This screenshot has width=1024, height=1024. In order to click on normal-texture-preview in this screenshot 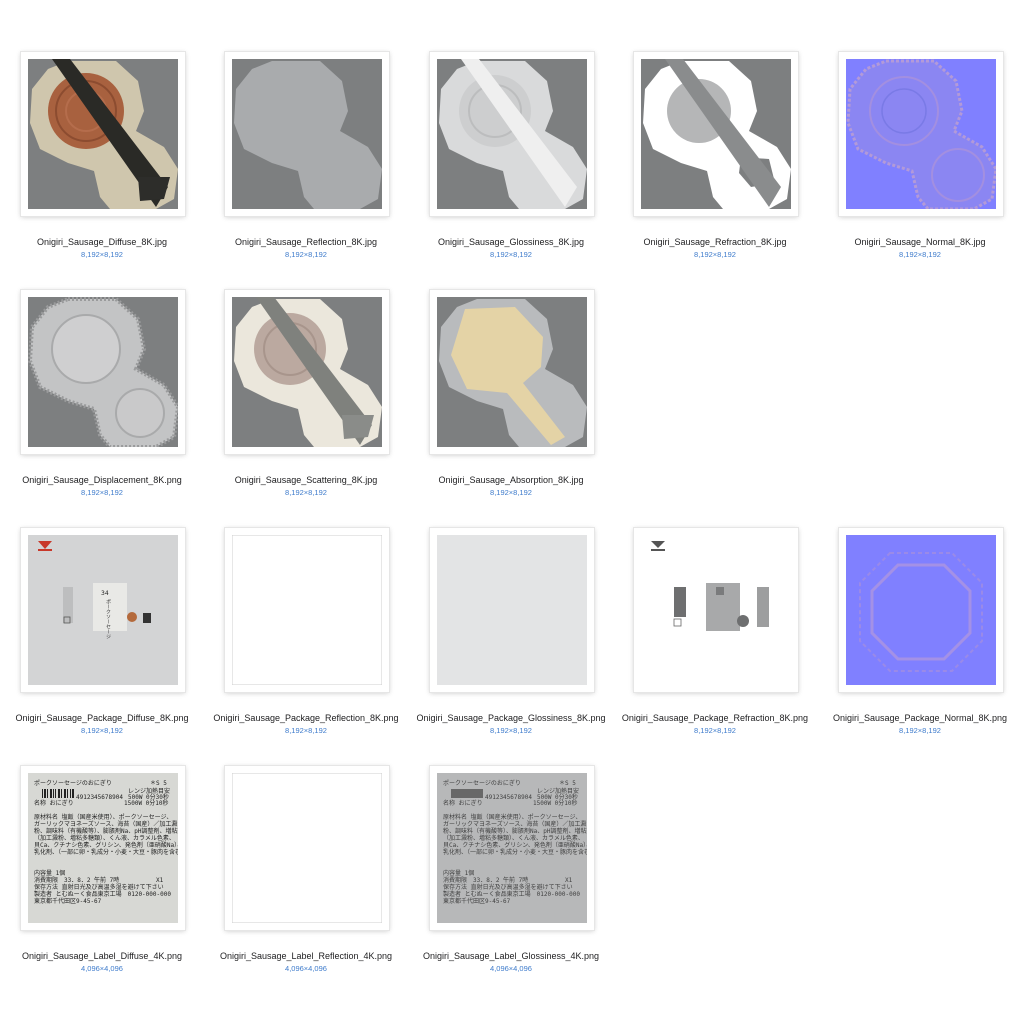, I will do `click(921, 134)`.